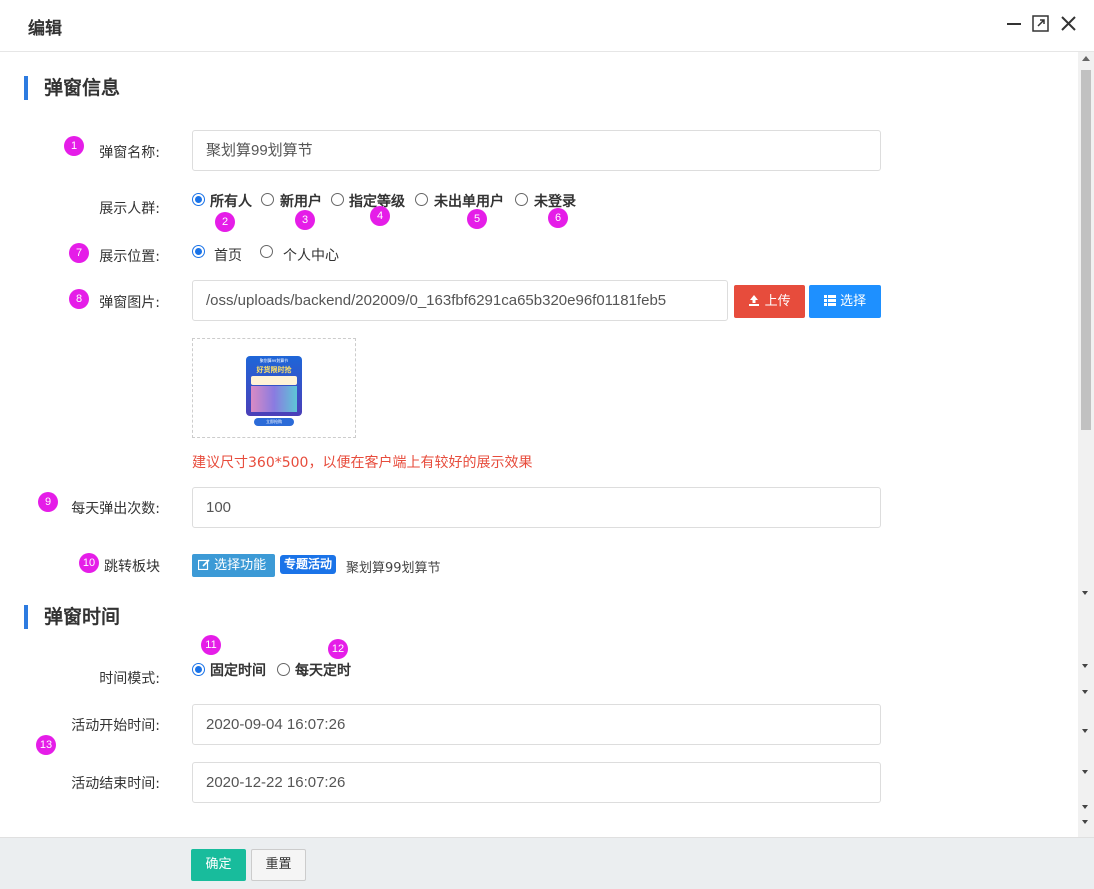  What do you see at coordinates (203, 565) in the screenshot?
I see `edit-icon` at bounding box center [203, 565].